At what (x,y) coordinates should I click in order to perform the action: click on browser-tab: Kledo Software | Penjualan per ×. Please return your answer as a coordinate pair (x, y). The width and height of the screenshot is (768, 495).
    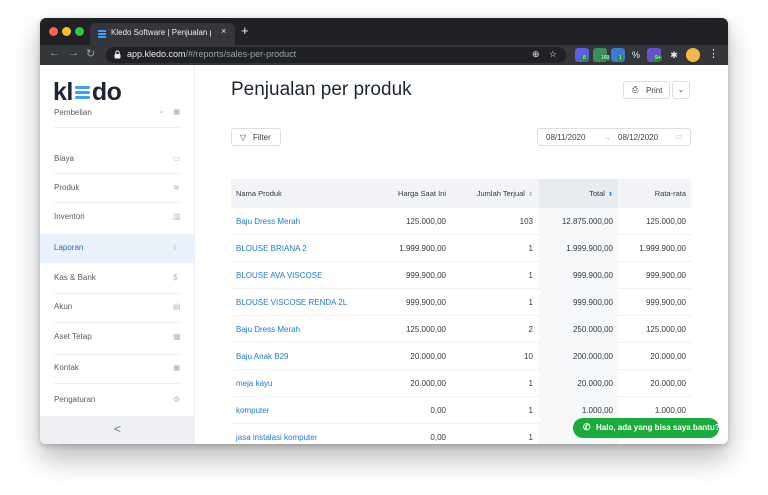
    Looking at the image, I should click on (162, 34).